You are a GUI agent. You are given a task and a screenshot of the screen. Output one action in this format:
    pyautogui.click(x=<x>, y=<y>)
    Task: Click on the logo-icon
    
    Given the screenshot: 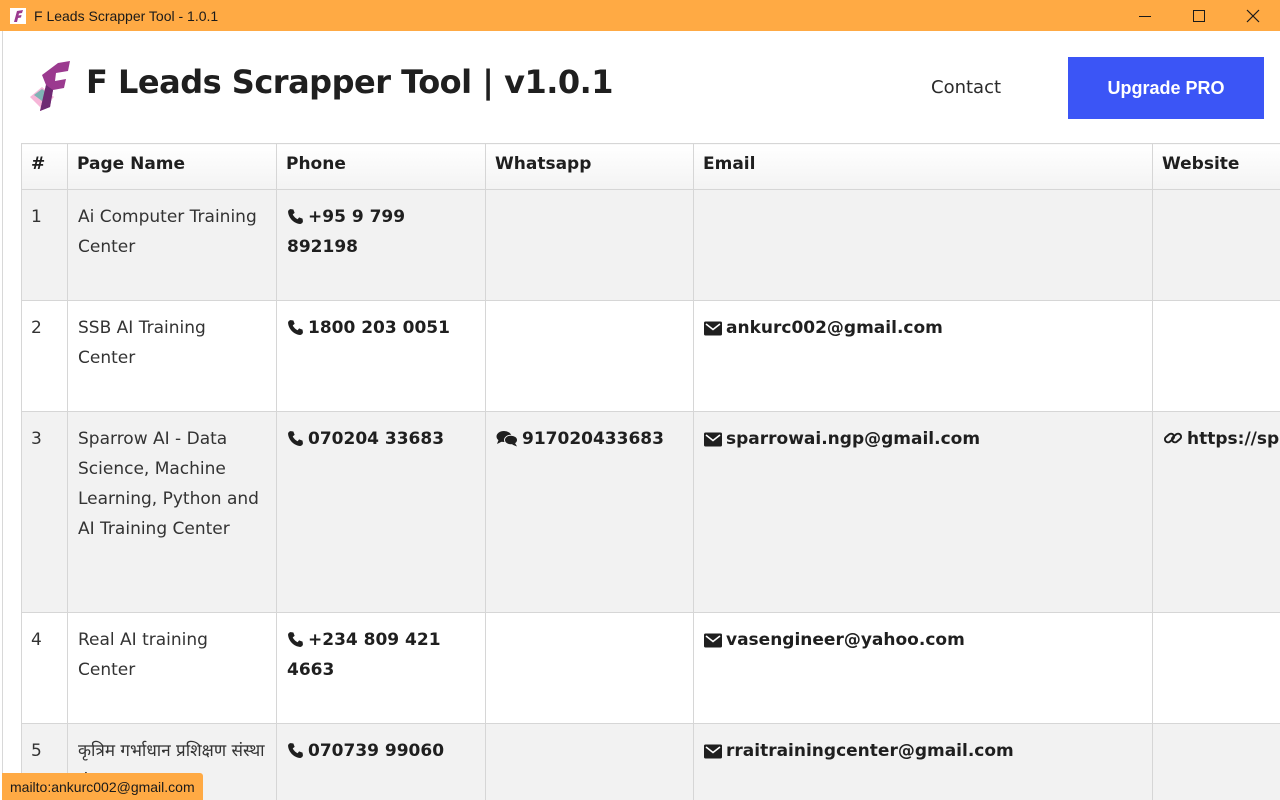 What is the action you would take?
    pyautogui.click(x=50, y=86)
    